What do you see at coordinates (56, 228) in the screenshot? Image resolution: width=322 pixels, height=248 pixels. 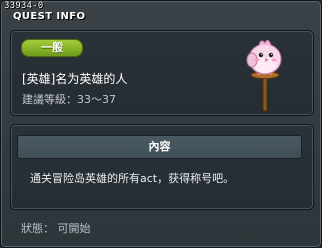 I see `quest-status: 狀態： 可開始` at bounding box center [56, 228].